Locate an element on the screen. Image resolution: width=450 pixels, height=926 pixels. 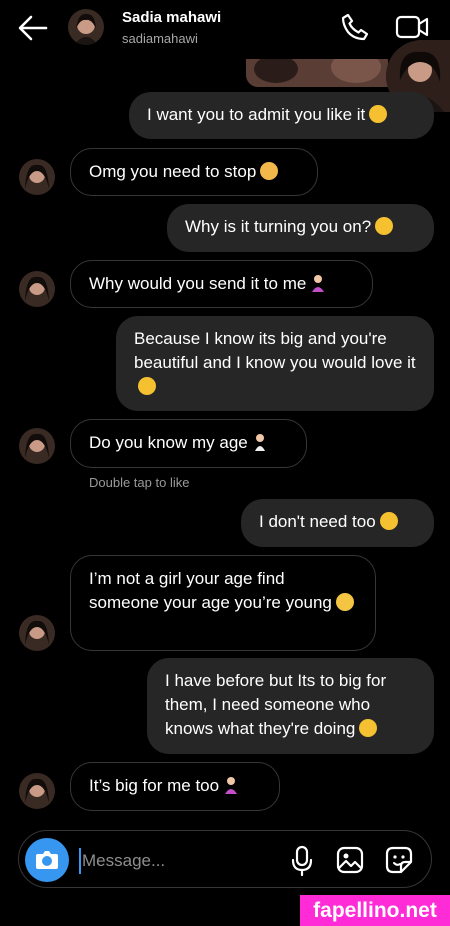
message-bubble-received: It’s big for me too is located at coordinates (175, 786).